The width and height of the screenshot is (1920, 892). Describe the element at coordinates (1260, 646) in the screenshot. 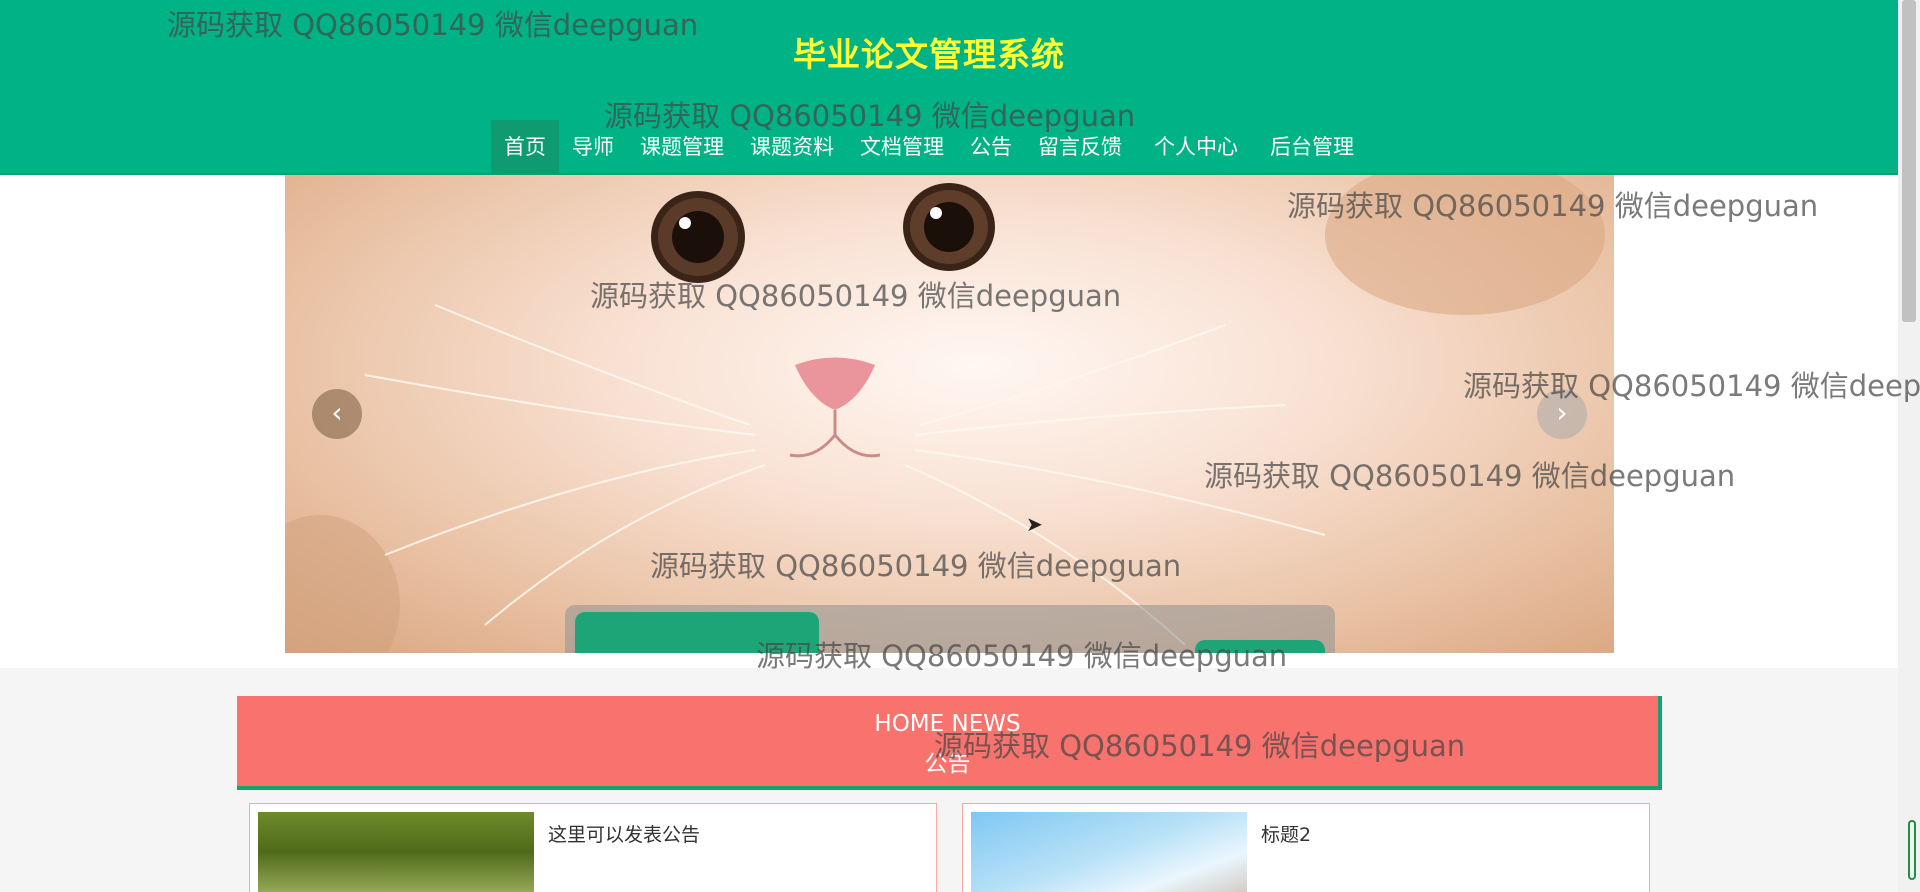

I see `carousel-indicator` at that location.